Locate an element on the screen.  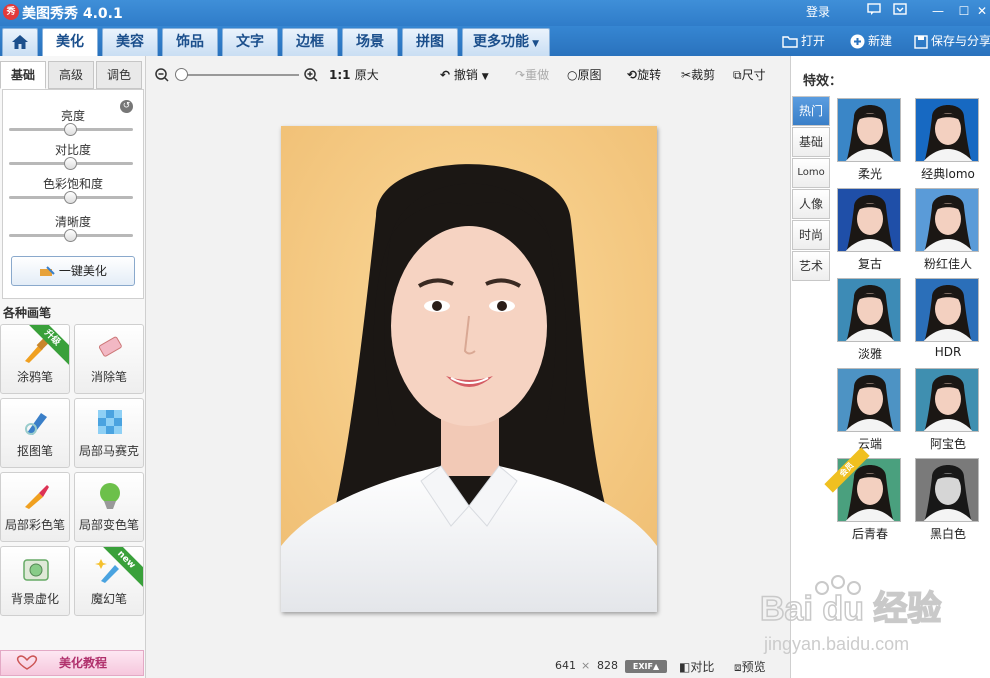
image-width: 641 is located at coordinates (565, 665).